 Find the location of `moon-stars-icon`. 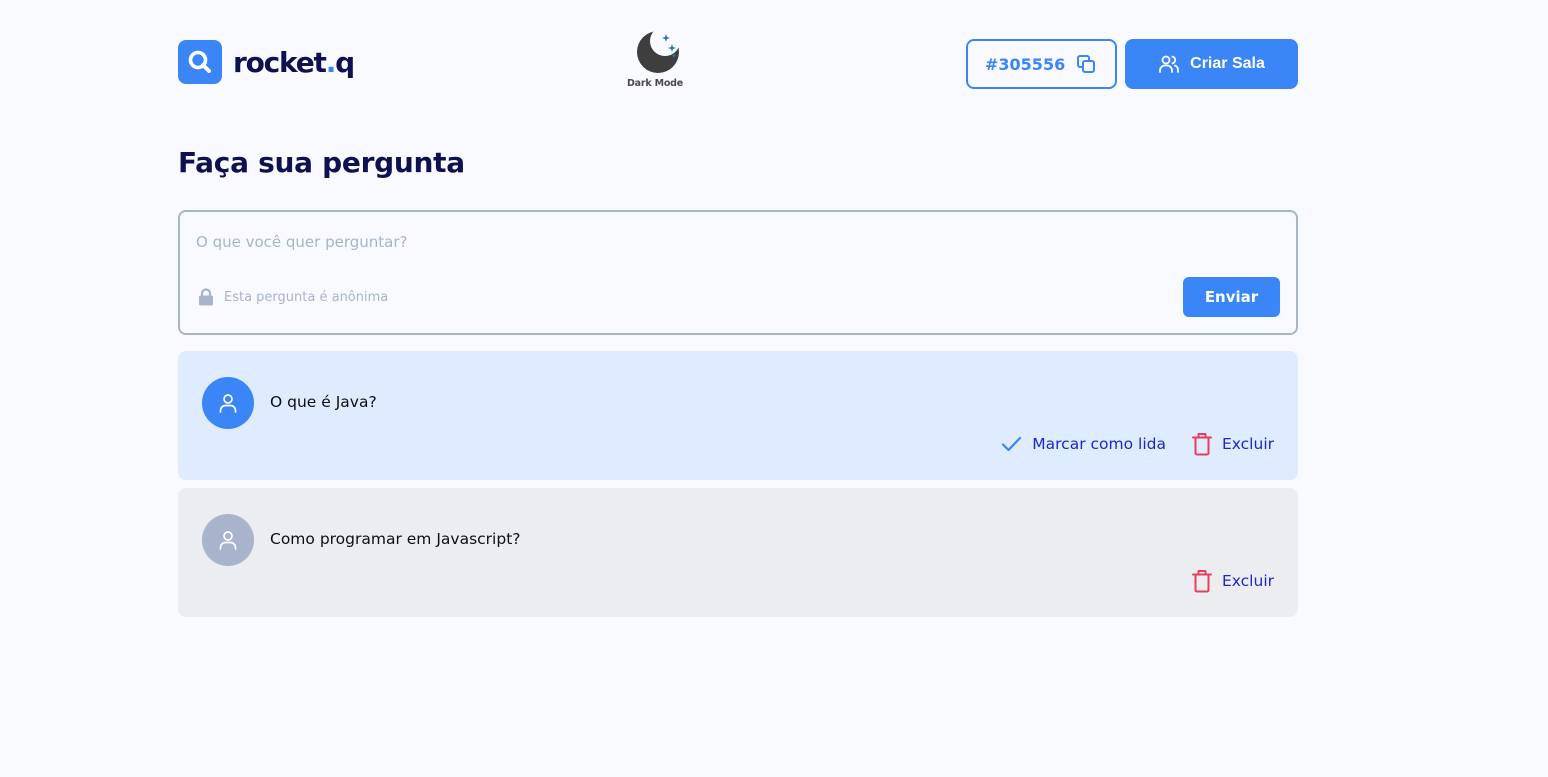

moon-stars-icon is located at coordinates (658, 52).